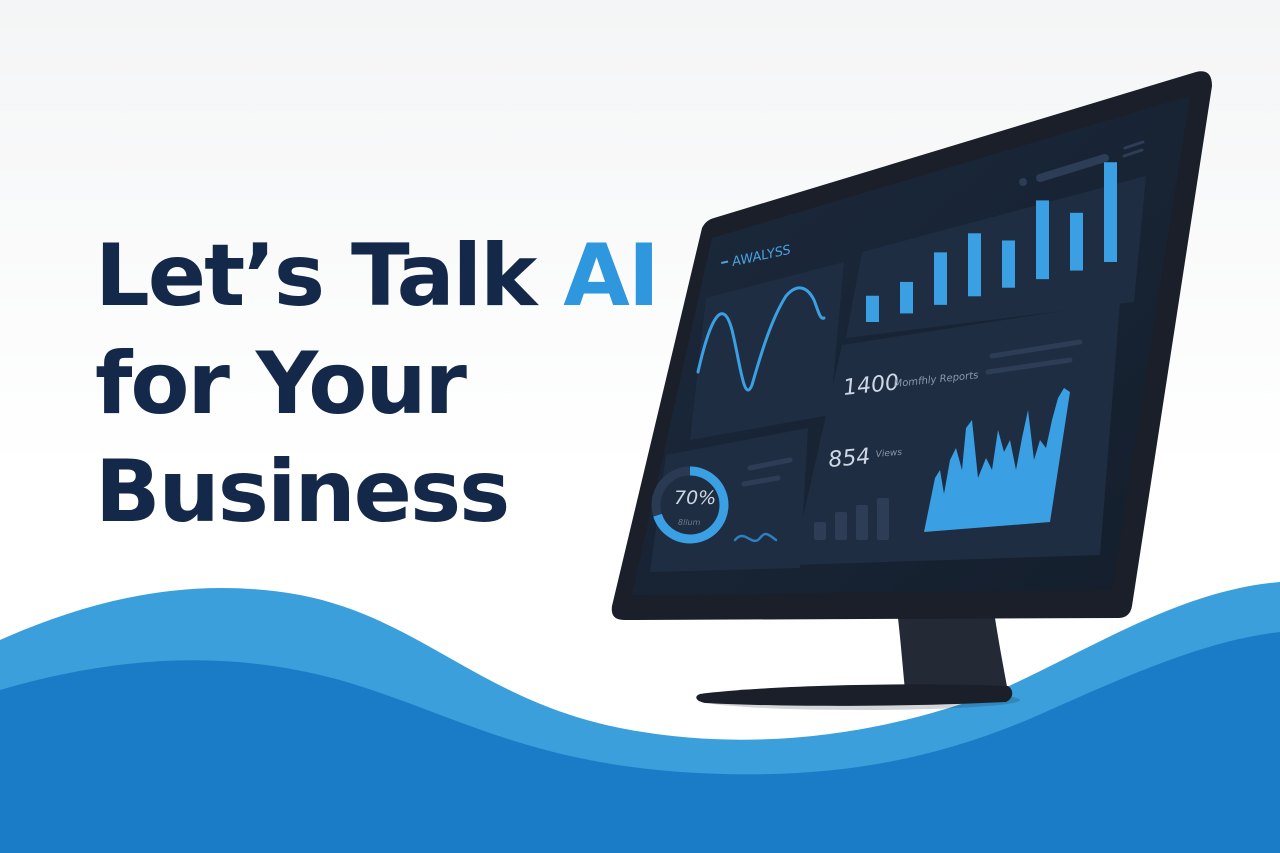 The image size is (1280, 853). What do you see at coordinates (849, 458) in the screenshot?
I see `views-value: 854` at bounding box center [849, 458].